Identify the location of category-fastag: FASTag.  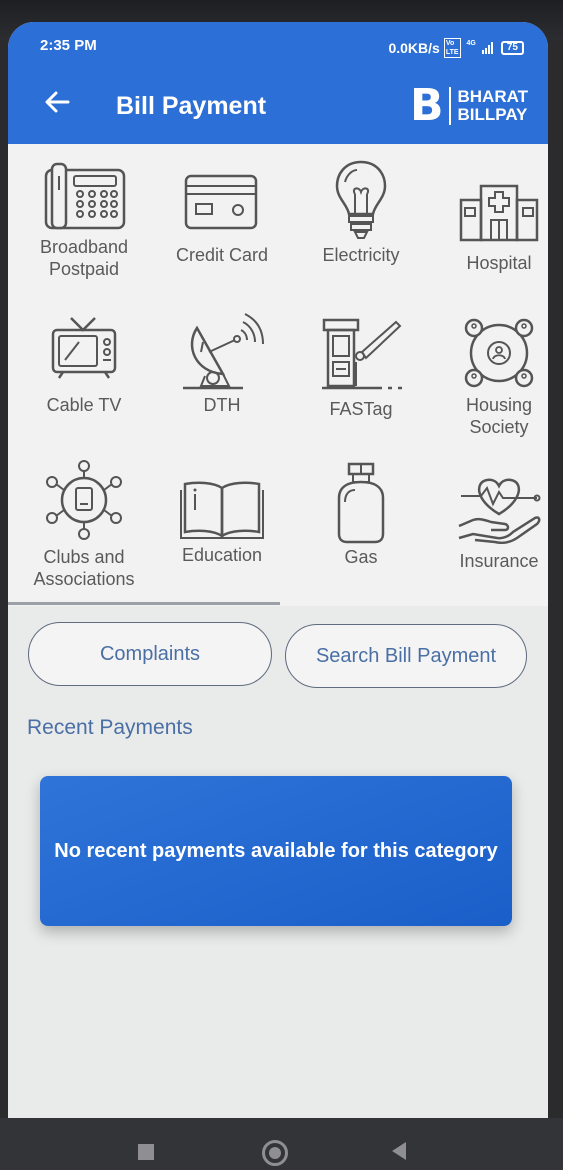
(361, 368).